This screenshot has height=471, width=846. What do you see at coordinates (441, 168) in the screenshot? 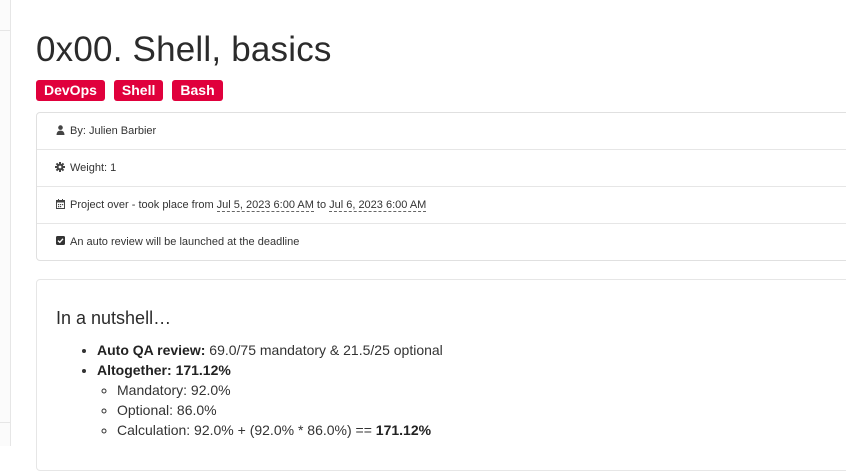
I see `weight-row: Weight: 1` at bounding box center [441, 168].